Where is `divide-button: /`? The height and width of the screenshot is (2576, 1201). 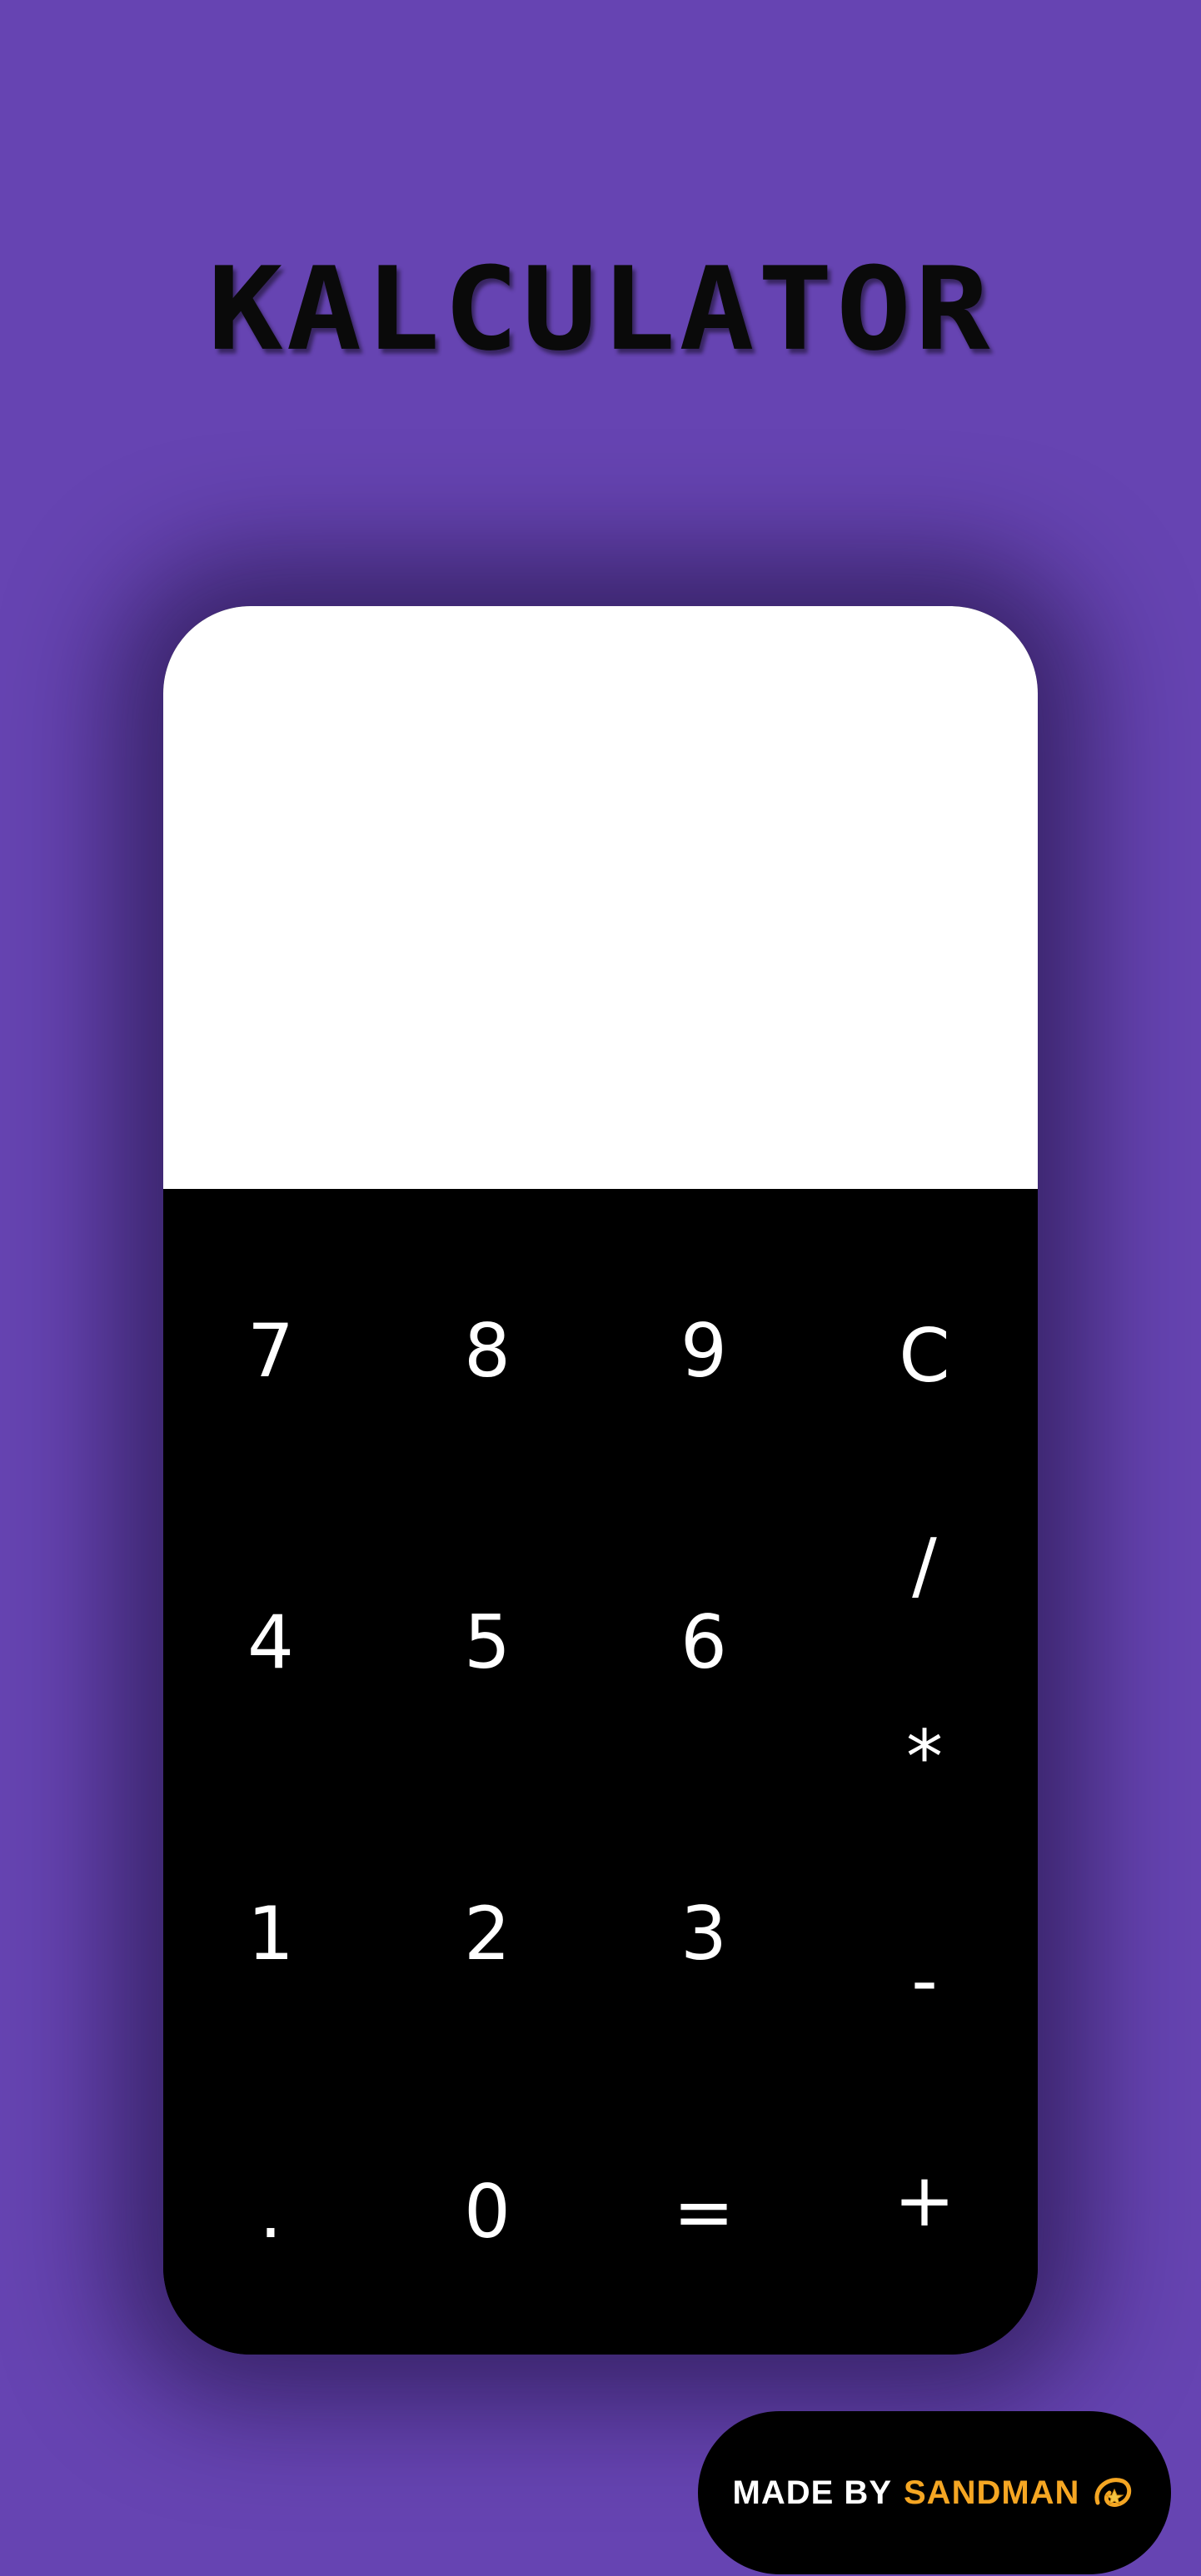
divide-button: / is located at coordinates (924, 1565).